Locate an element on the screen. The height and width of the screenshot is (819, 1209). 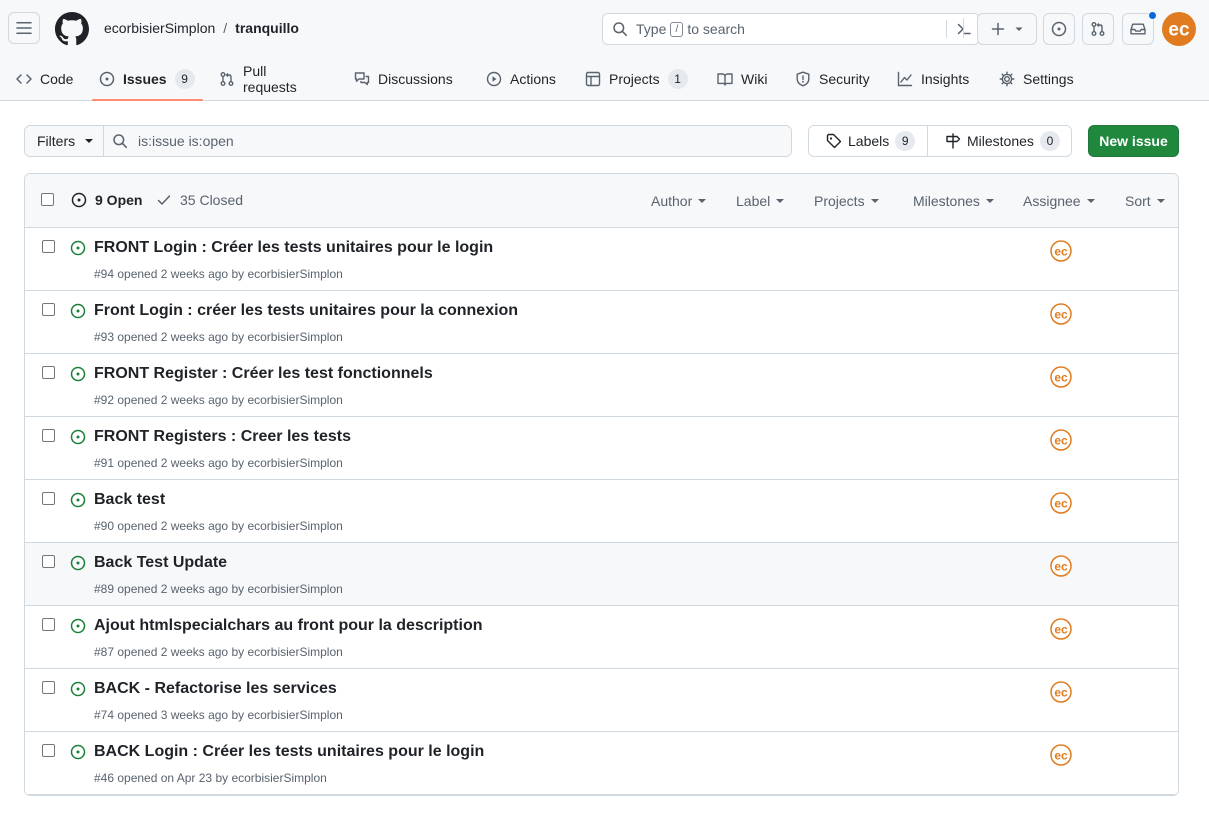
your-pull-requests-button is located at coordinates (1098, 29).